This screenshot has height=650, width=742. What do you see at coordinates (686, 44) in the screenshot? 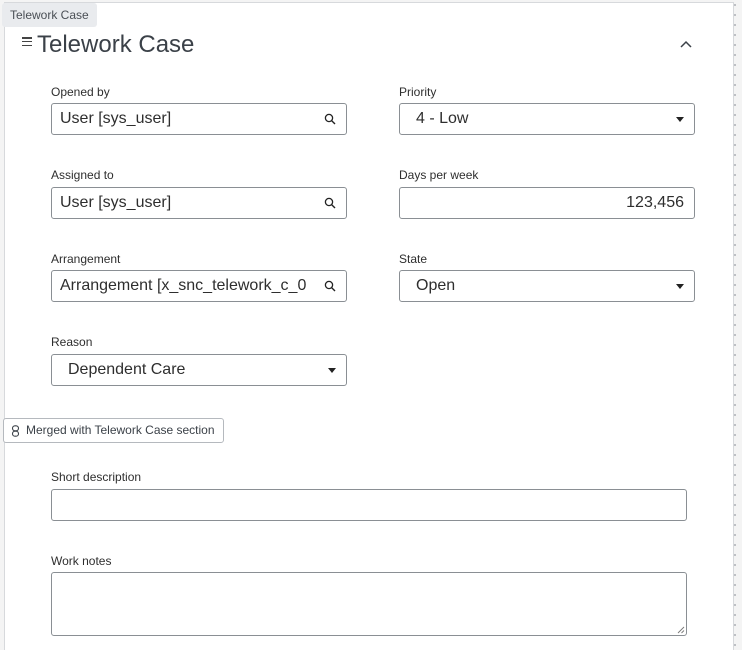
I see `chevron-up-icon` at bounding box center [686, 44].